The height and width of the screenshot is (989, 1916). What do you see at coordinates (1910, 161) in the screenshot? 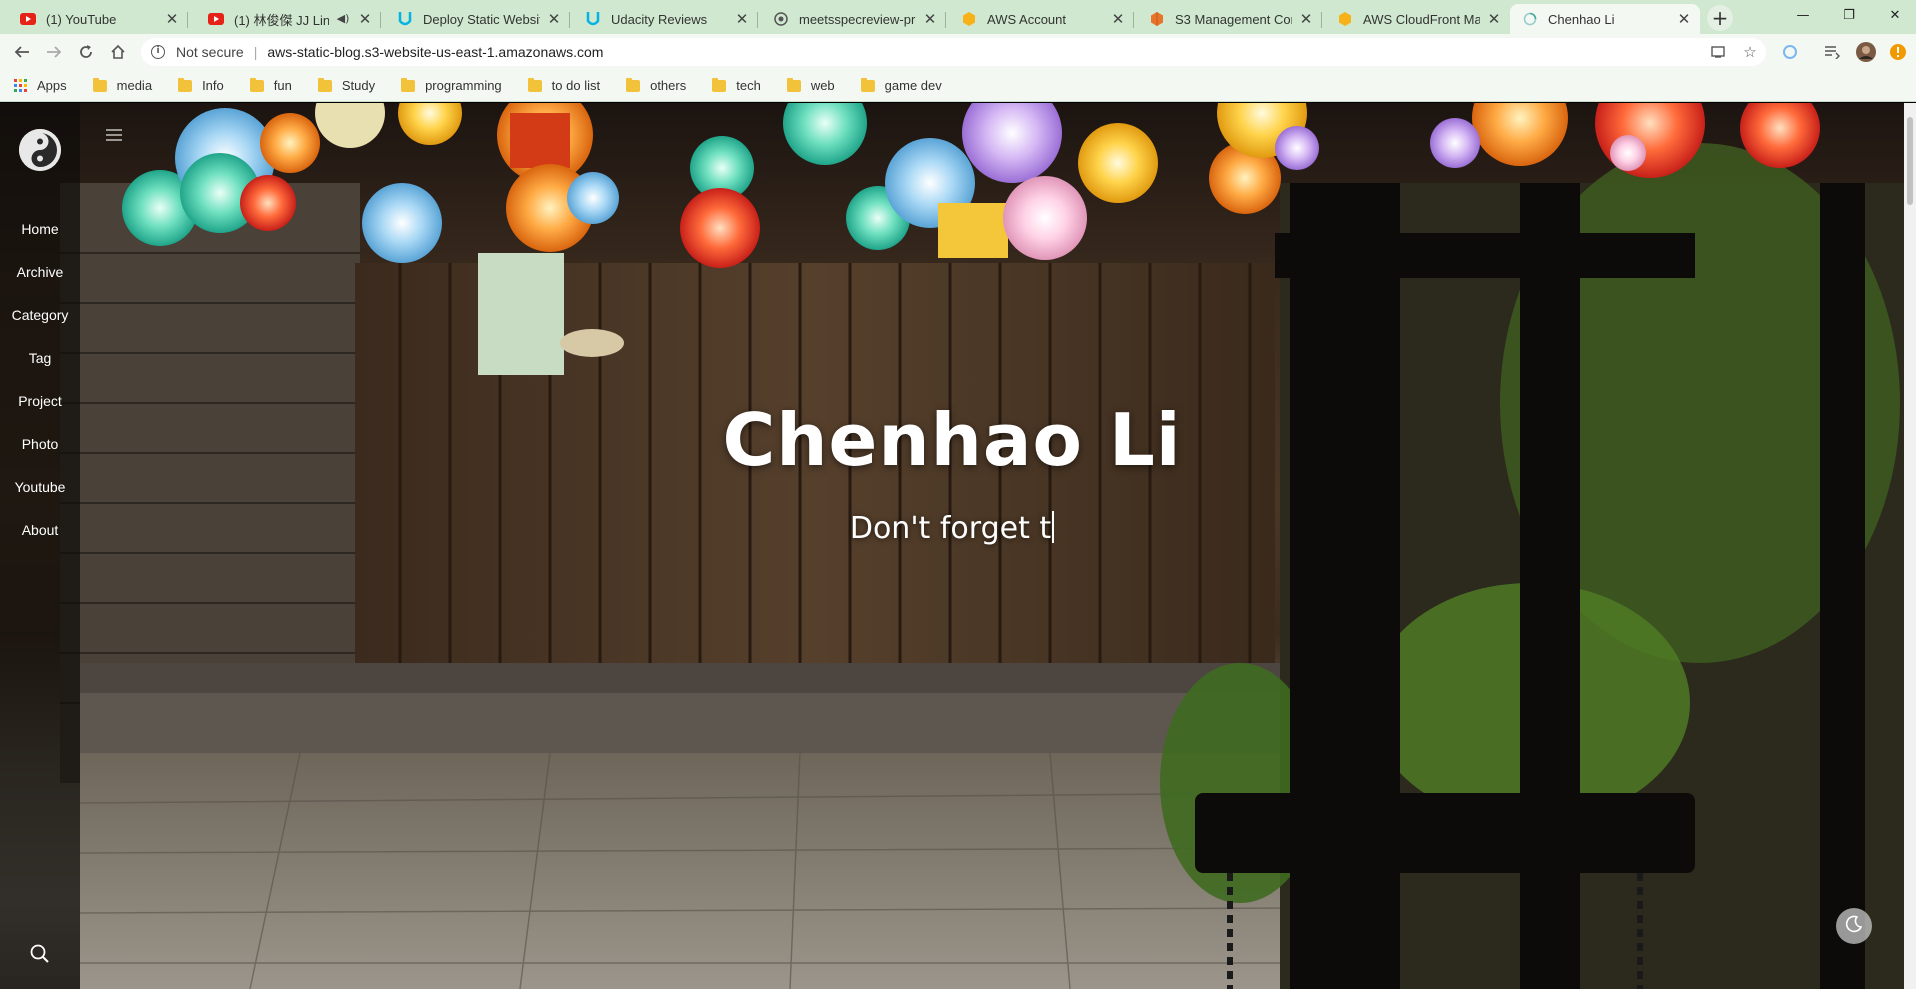
I see `scrollbar-thumb` at bounding box center [1910, 161].